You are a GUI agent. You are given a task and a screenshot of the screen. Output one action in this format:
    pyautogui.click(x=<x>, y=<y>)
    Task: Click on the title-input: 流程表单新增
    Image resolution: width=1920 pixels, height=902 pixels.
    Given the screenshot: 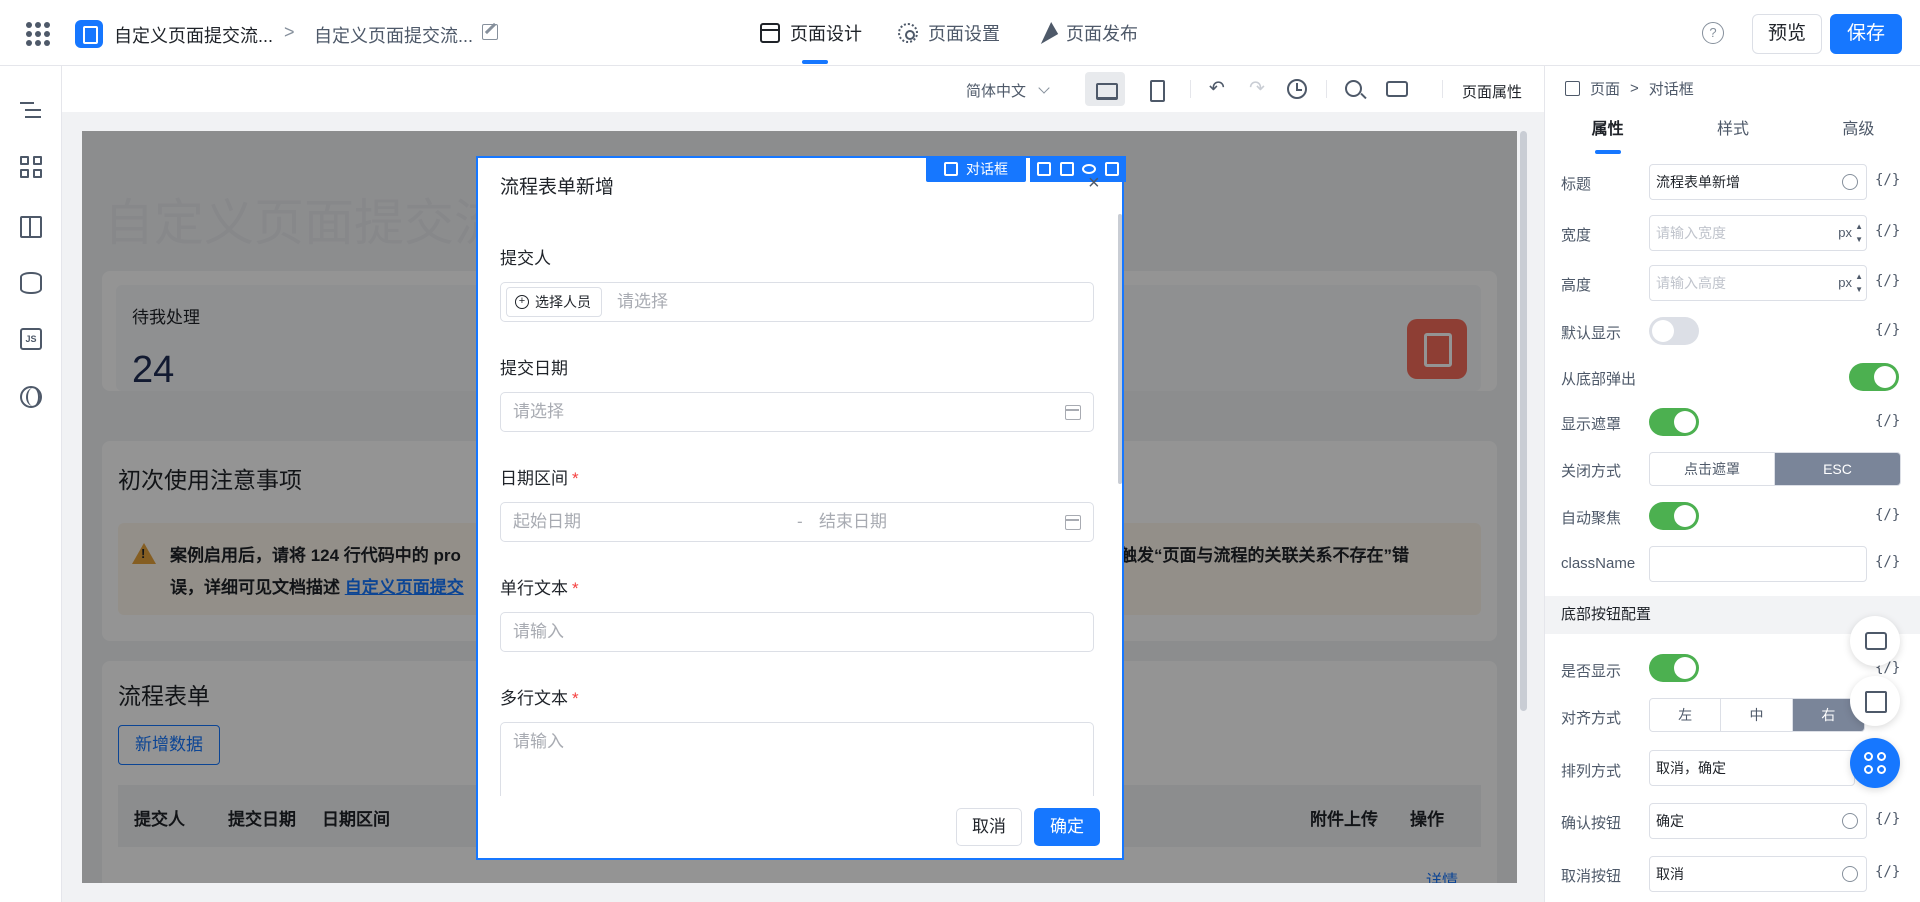 What is the action you would take?
    pyautogui.click(x=1758, y=182)
    